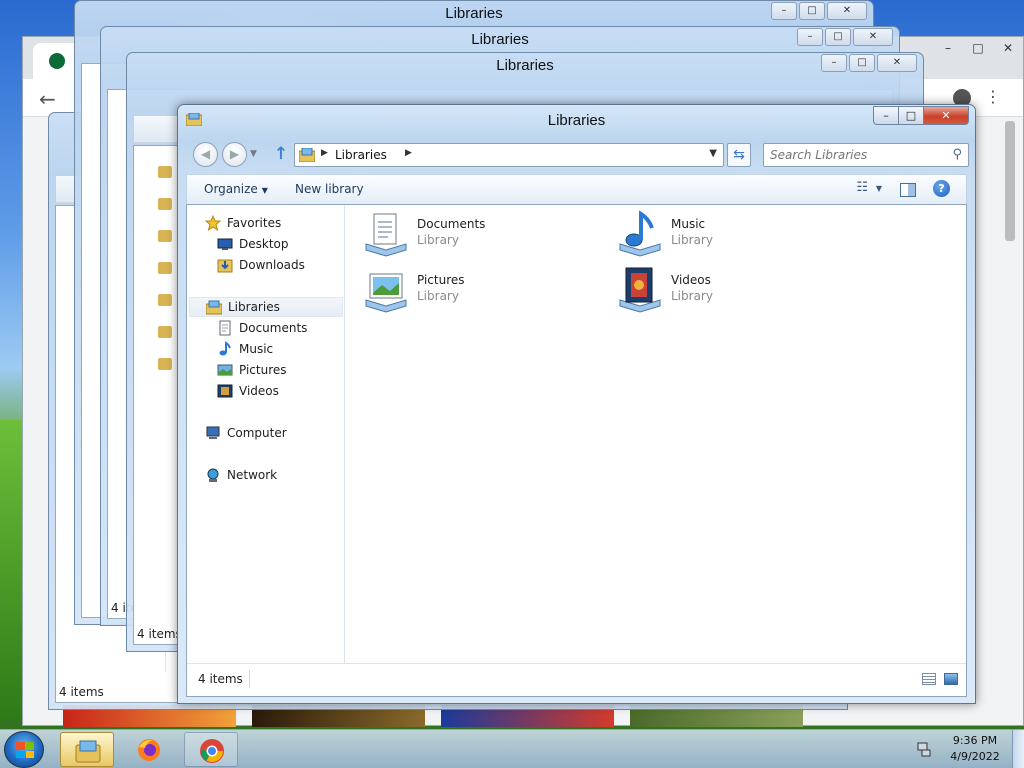 Image resolution: width=1024 pixels, height=768 pixels. Describe the element at coordinates (225, 391) in the screenshot. I see `videos-icon` at that location.